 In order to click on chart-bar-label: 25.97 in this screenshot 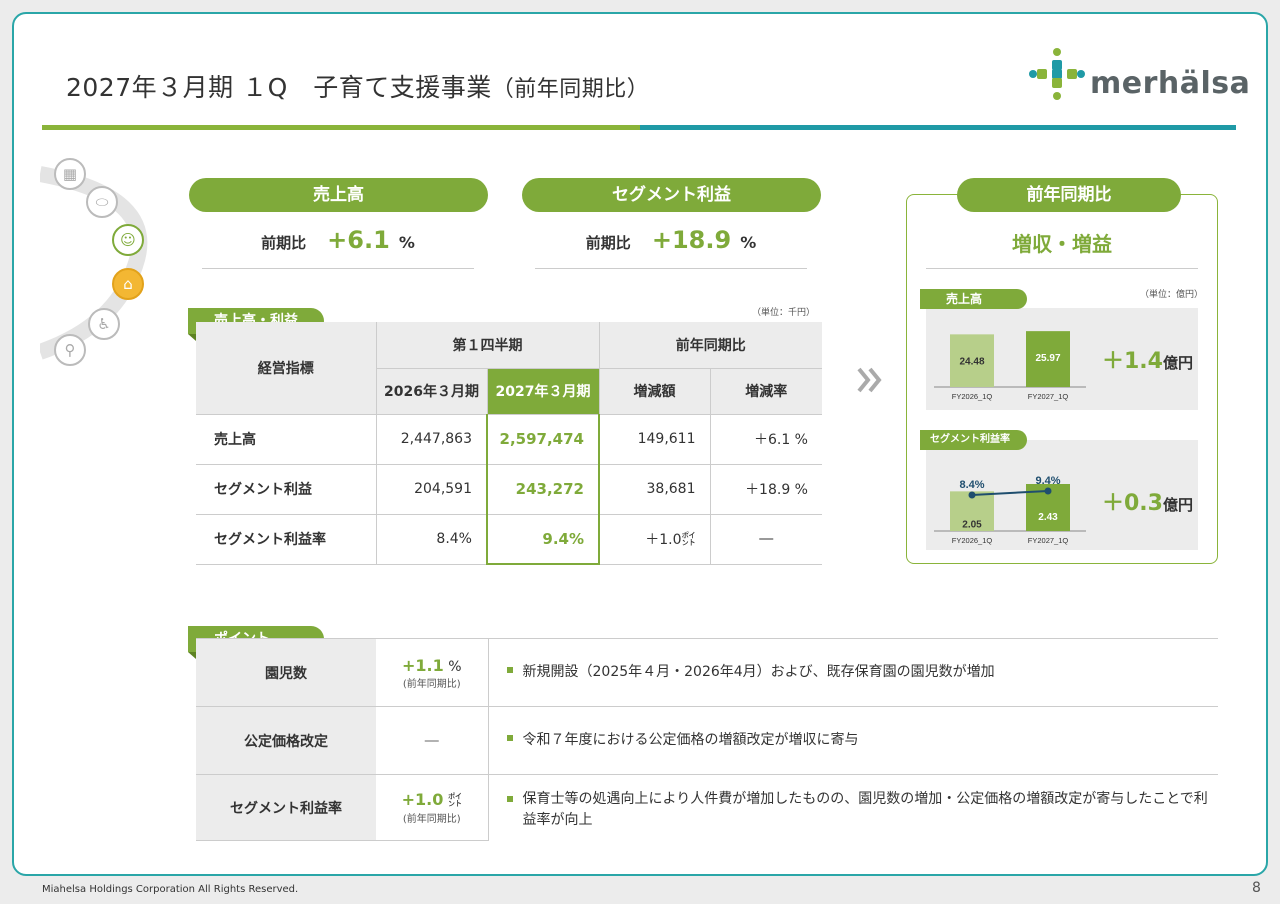, I will do `click(1047, 358)`.